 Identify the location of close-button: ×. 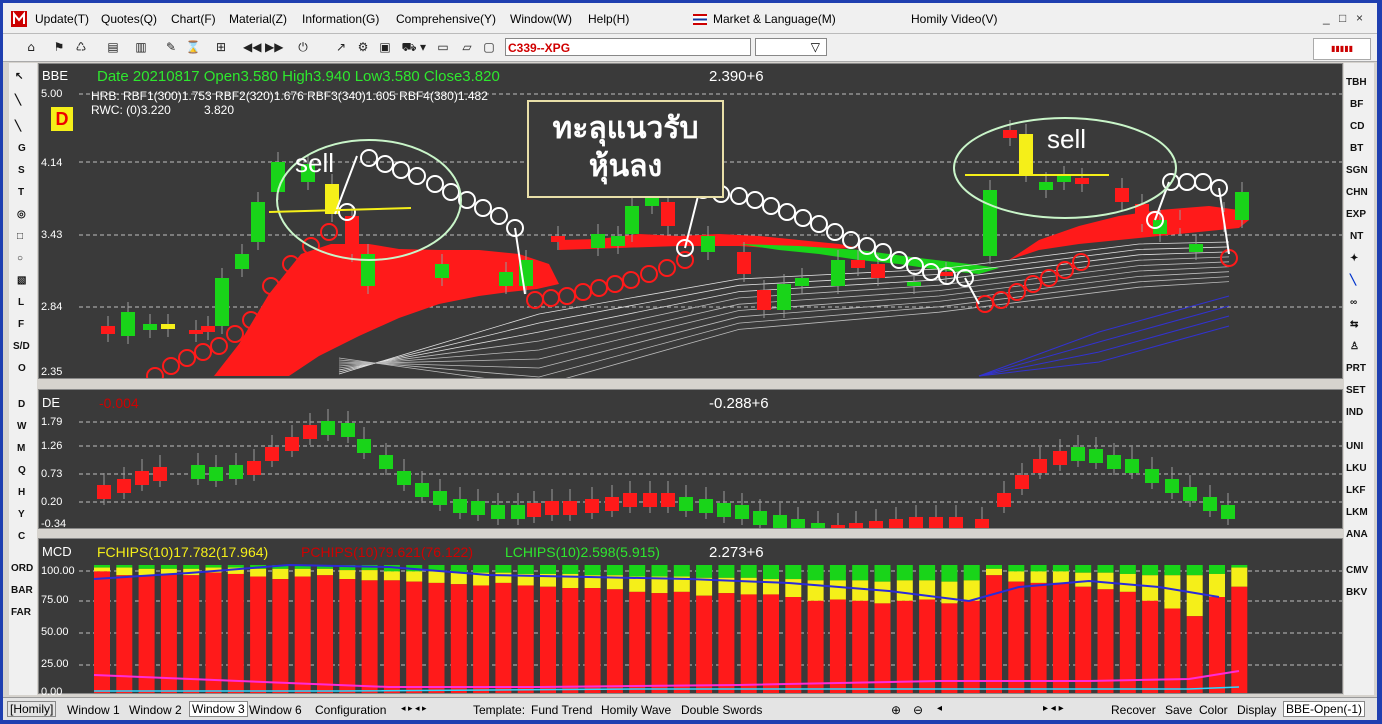
(1359, 18).